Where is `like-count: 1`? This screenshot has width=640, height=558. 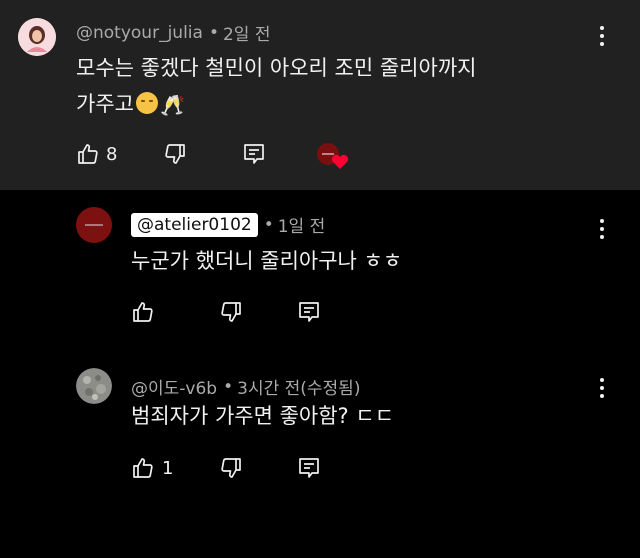
like-count: 1 is located at coordinates (168, 468).